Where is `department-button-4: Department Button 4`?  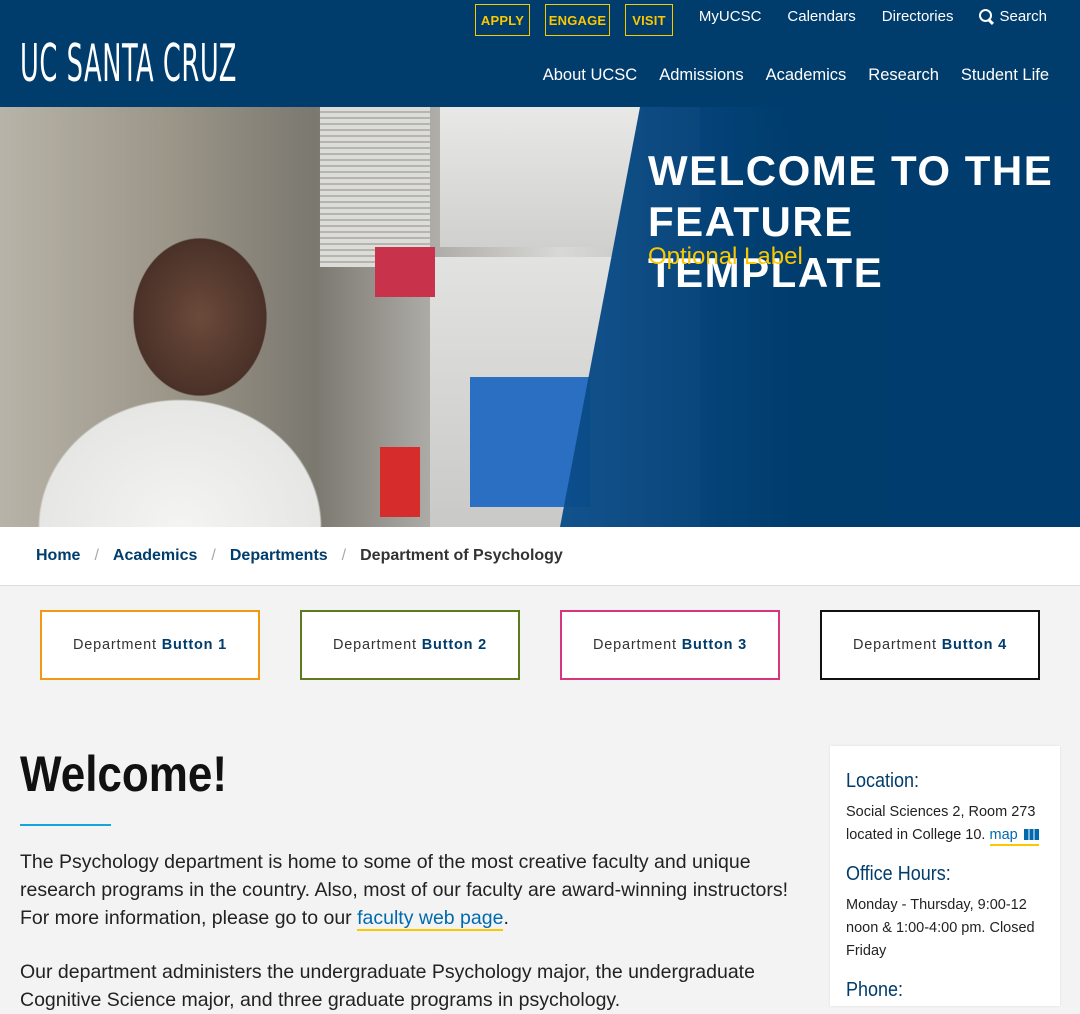 department-button-4: Department Button 4 is located at coordinates (930, 645).